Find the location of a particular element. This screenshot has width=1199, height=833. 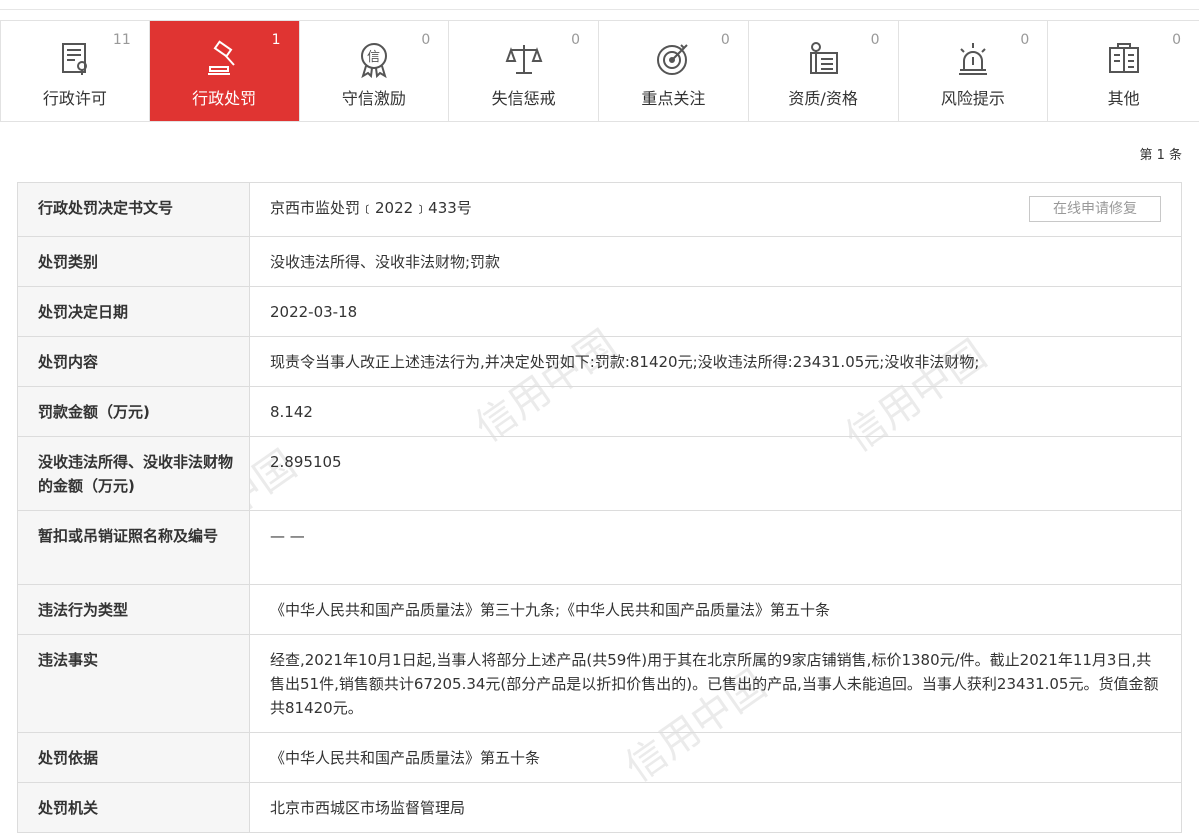

alarm-icon is located at coordinates (973, 59).